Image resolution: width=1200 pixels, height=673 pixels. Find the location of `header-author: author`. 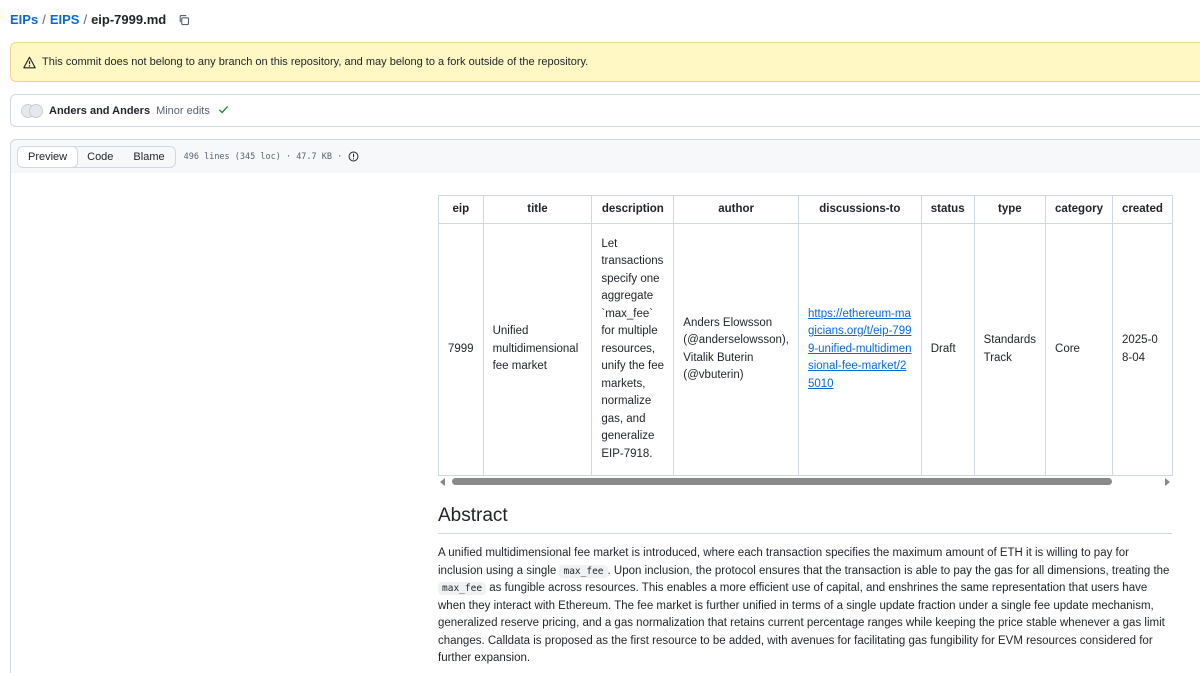

header-author: author is located at coordinates (736, 209).